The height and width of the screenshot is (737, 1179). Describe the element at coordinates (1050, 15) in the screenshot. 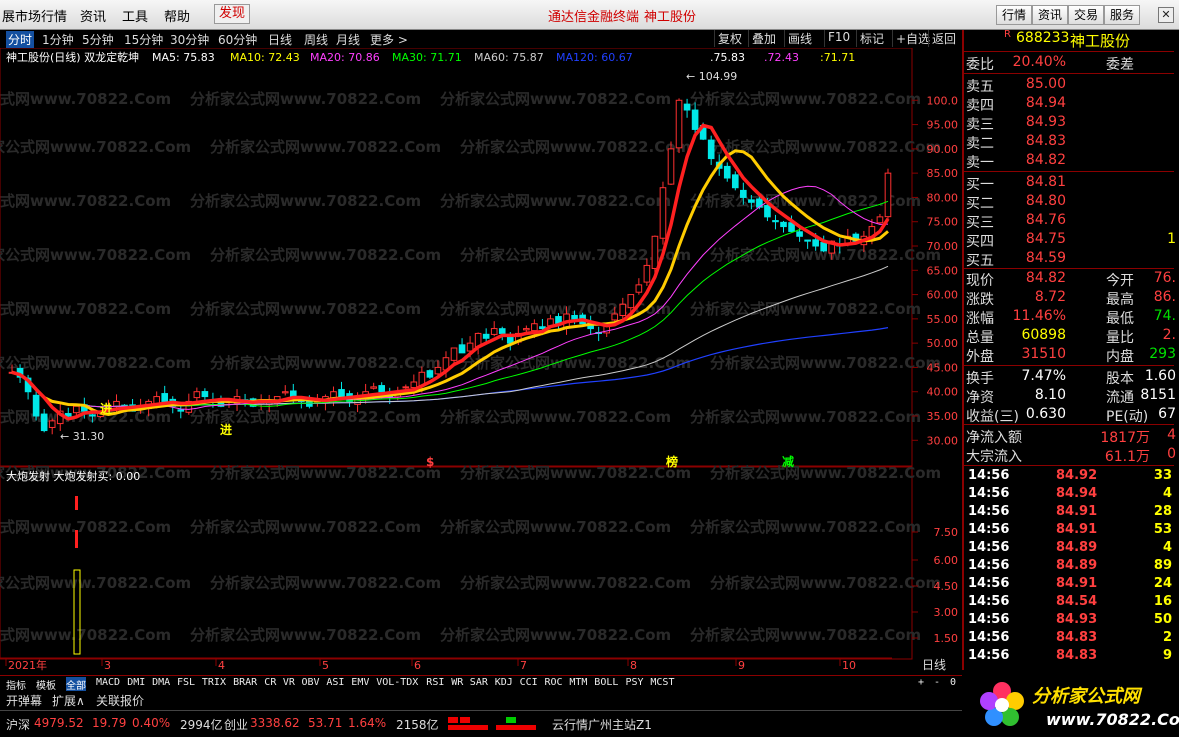

I see `news-button: 资讯` at that location.